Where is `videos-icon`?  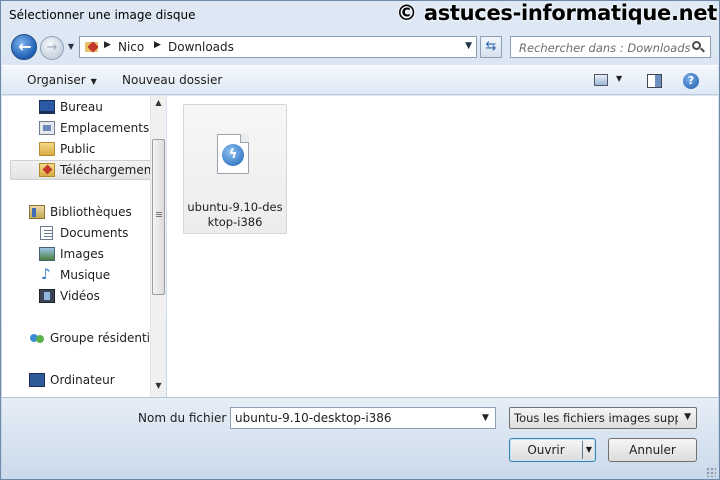 videos-icon is located at coordinates (47, 296).